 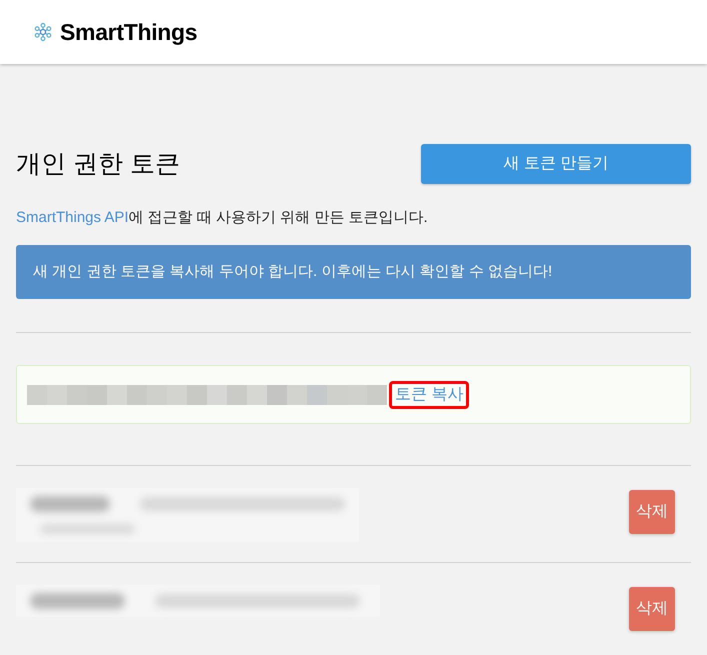 I want to click on page-title: 개인 권한 토큰, so click(x=98, y=164).